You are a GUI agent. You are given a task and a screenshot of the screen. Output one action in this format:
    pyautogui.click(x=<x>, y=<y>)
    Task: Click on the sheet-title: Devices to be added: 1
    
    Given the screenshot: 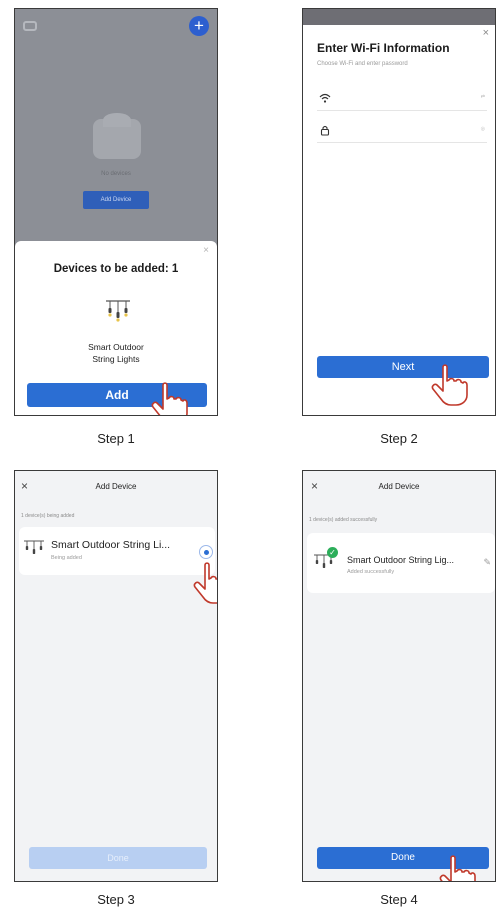 What is the action you would take?
    pyautogui.click(x=116, y=269)
    